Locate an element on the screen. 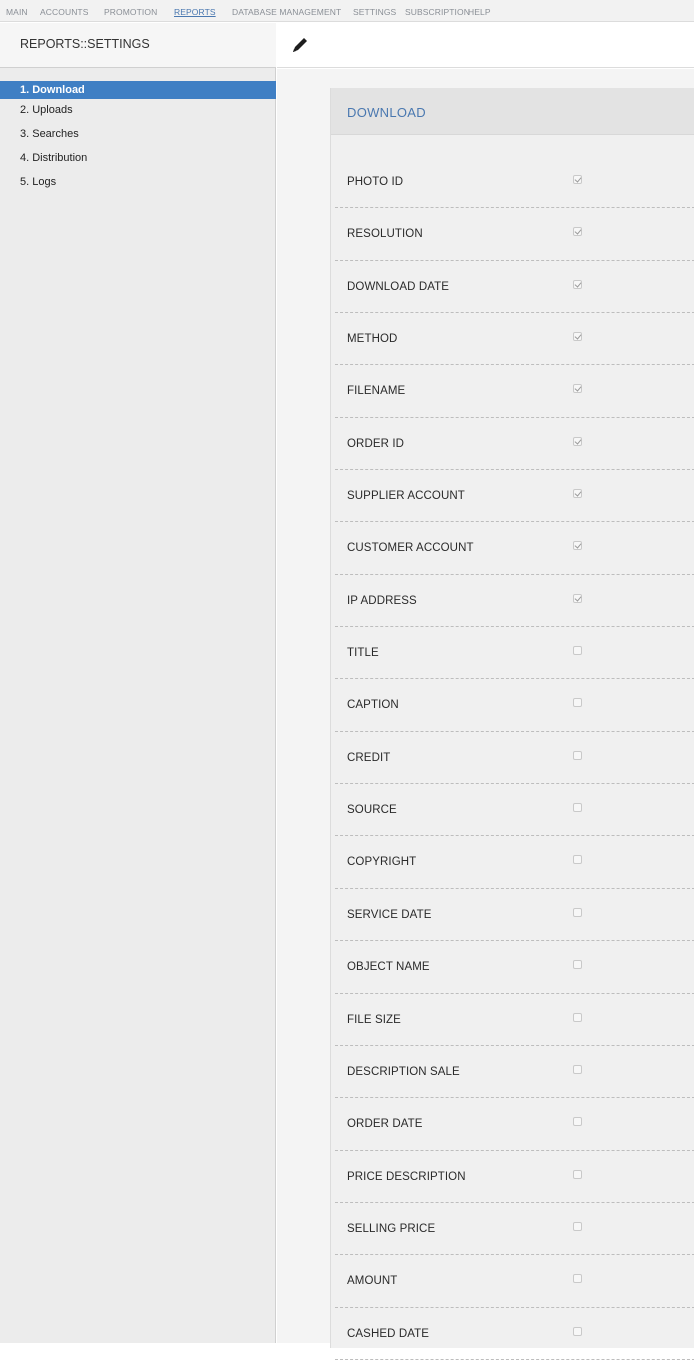 Image resolution: width=694 pixels, height=1360 pixels. field-label: CREDIT is located at coordinates (369, 757).